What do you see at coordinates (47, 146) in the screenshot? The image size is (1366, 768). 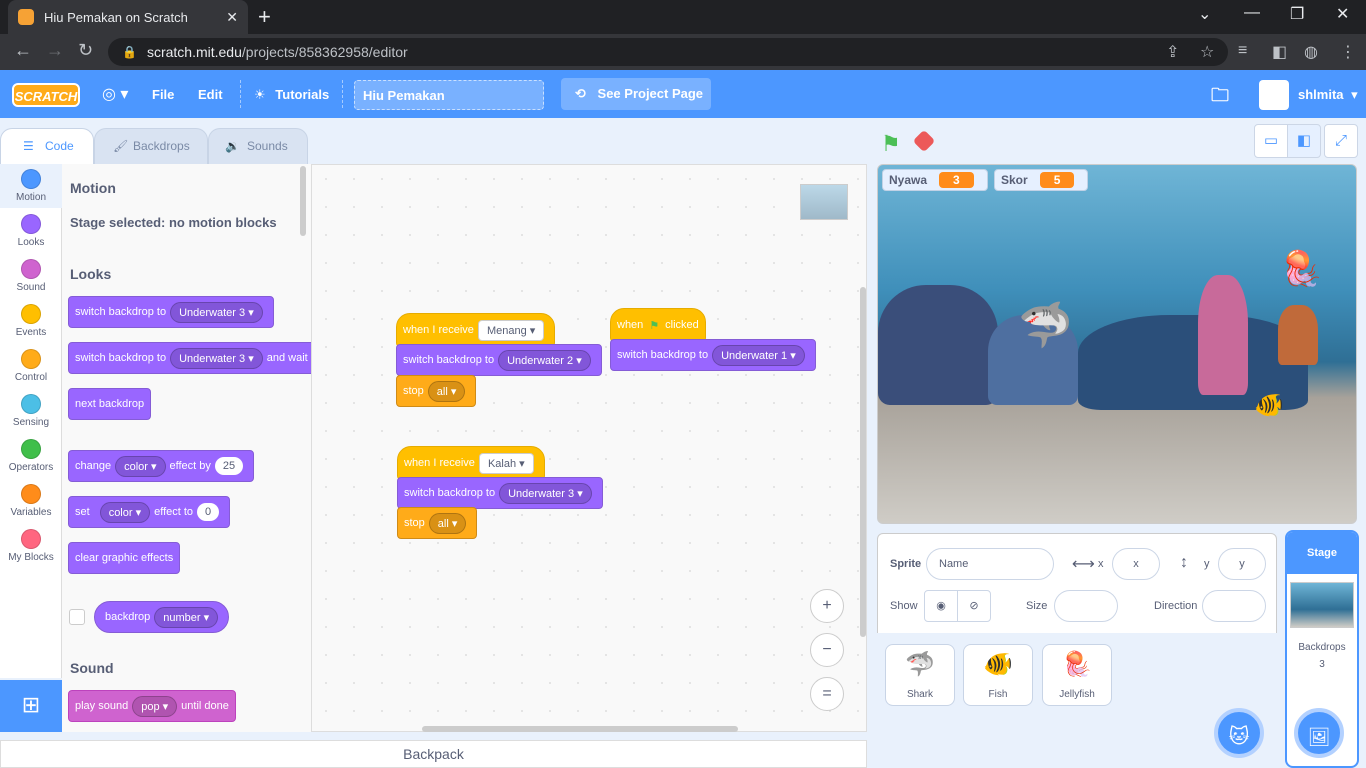 I see `tab-code: ☰ Code` at bounding box center [47, 146].